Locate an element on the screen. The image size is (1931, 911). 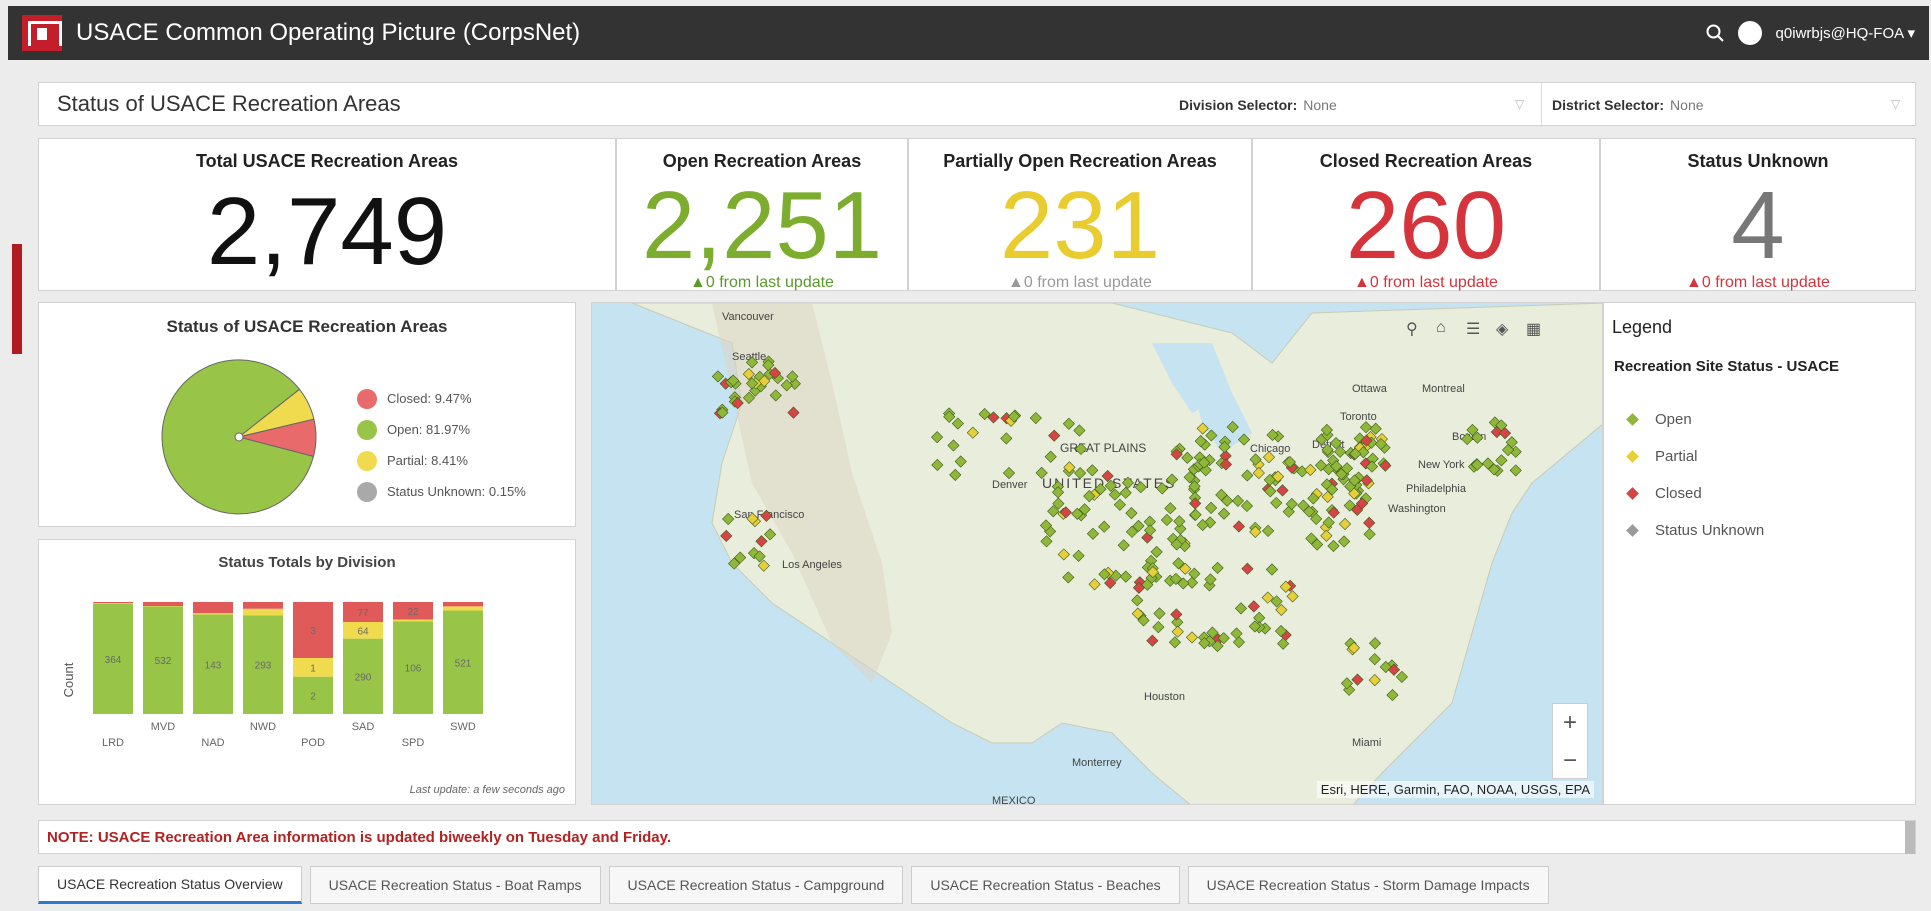
search-icon: ⚲ is located at coordinates (1412, 329).